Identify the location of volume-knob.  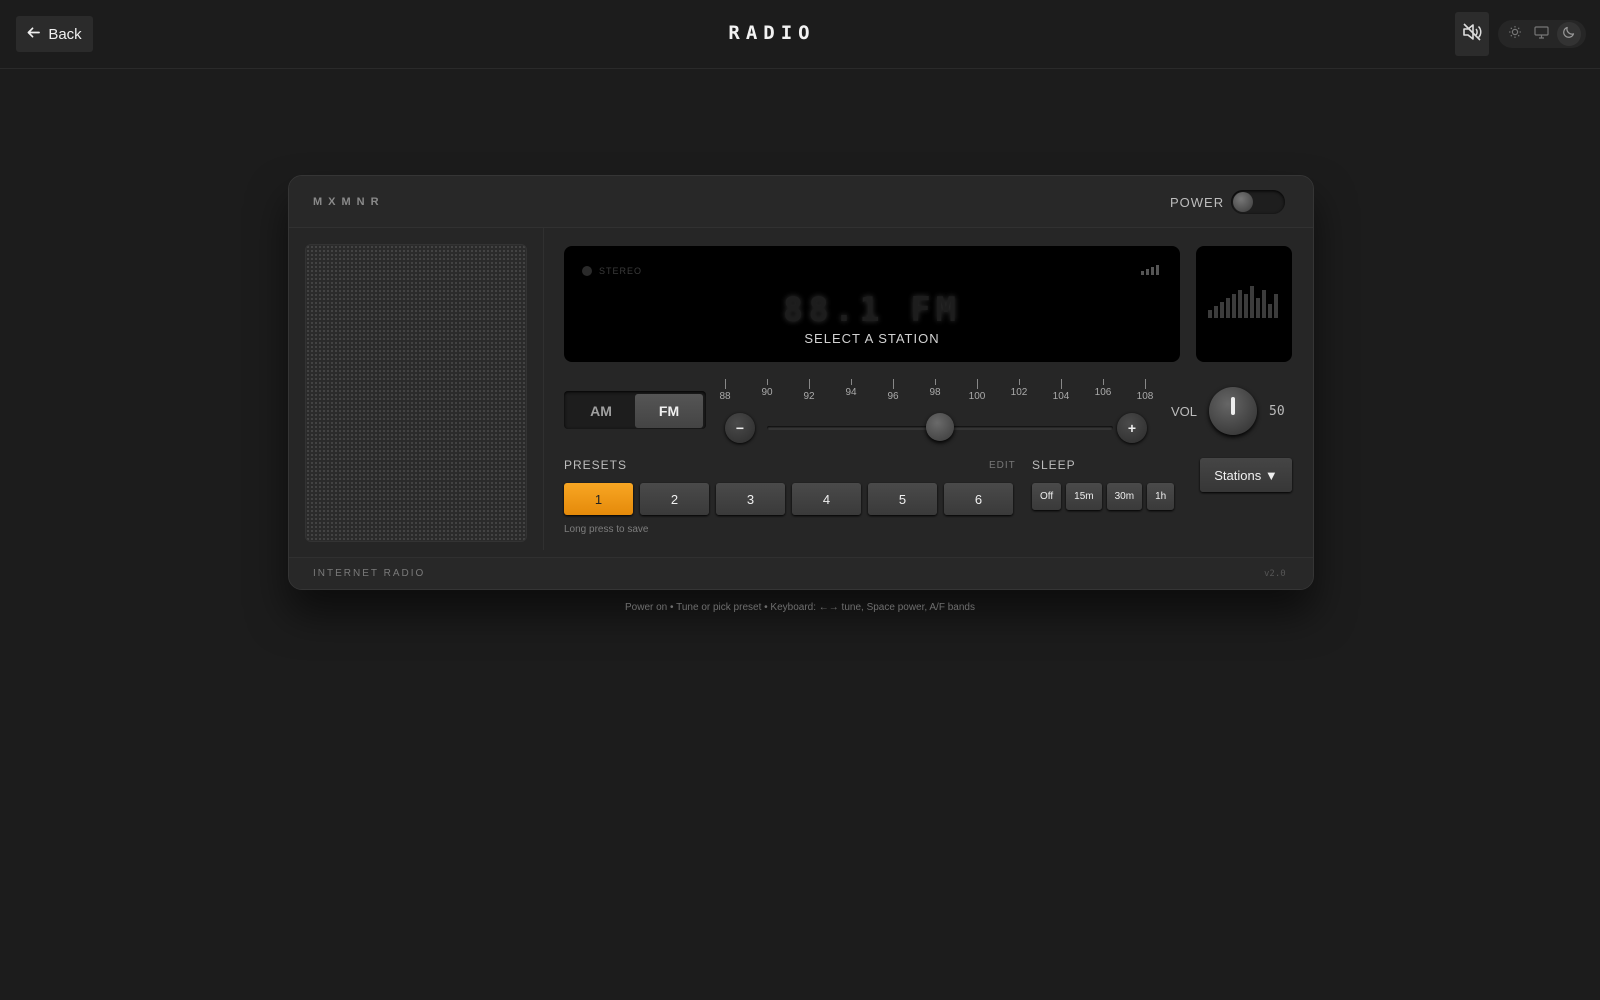
(1233, 411).